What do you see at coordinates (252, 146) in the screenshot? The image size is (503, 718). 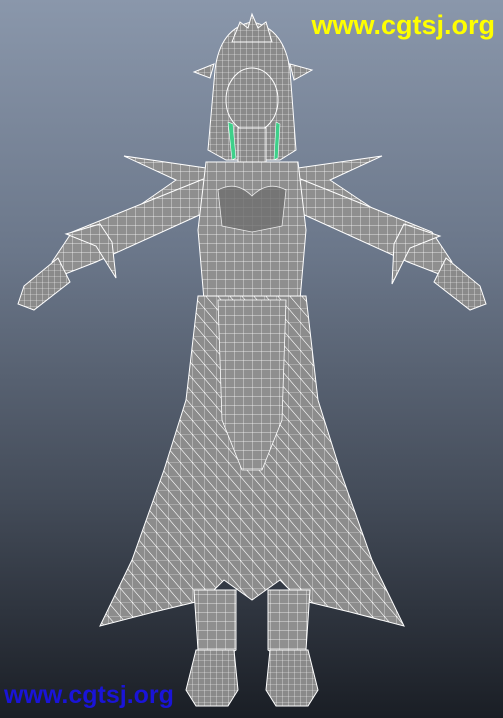 I see `neck` at bounding box center [252, 146].